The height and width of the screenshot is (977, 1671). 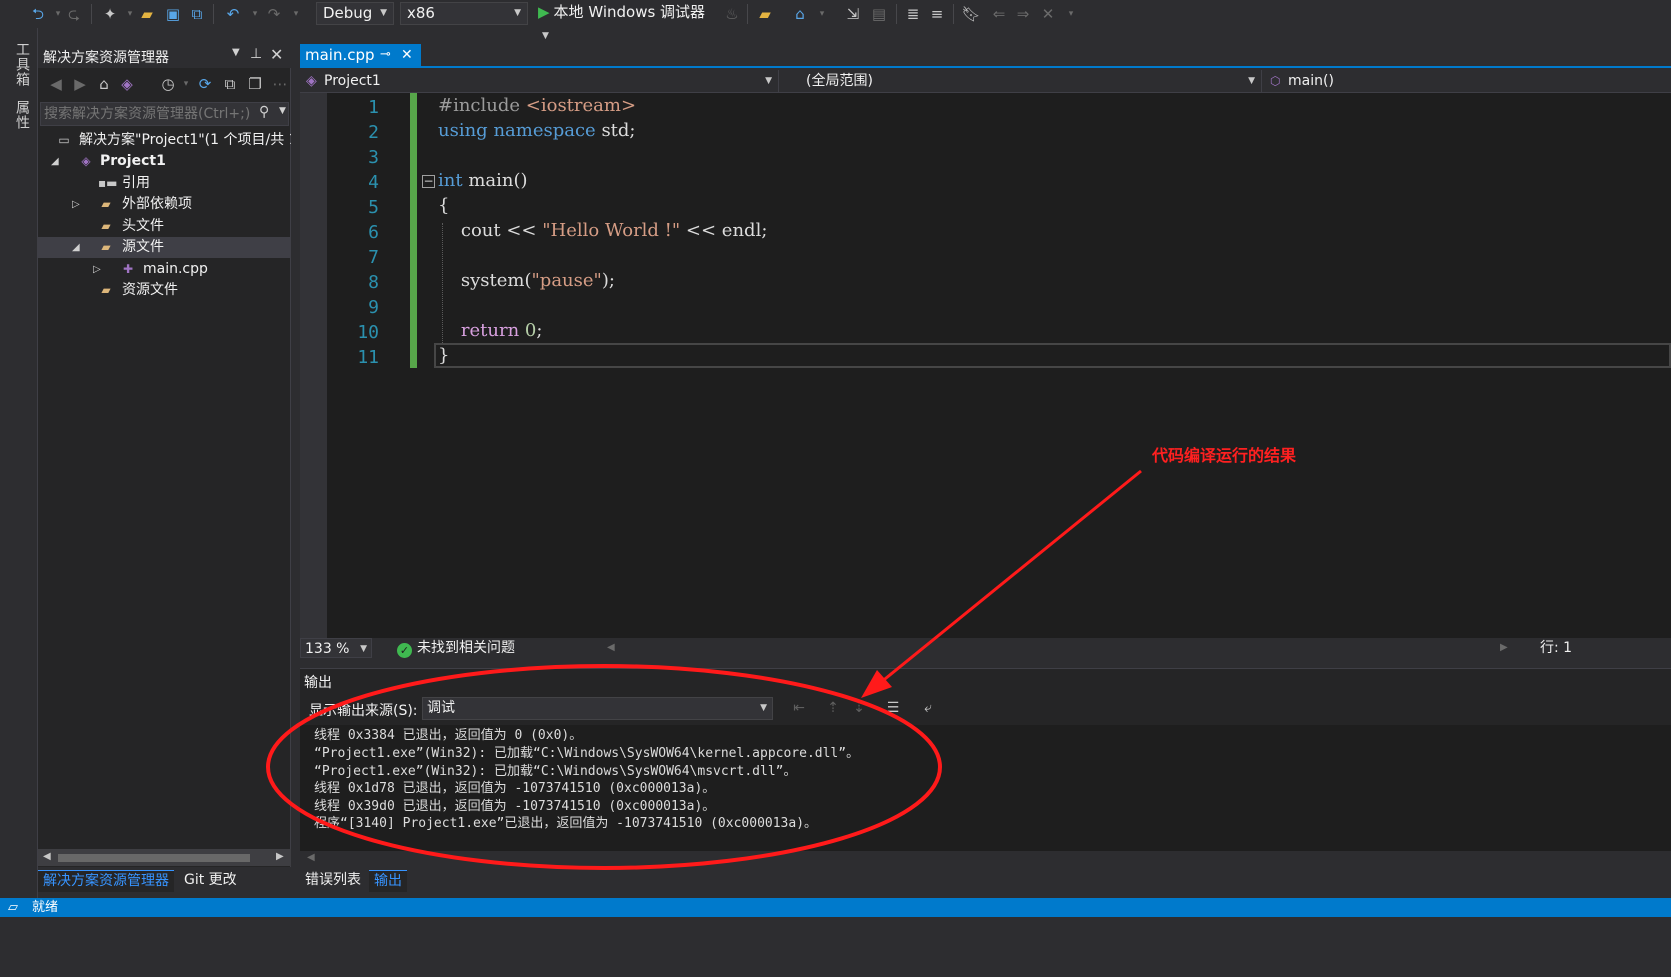 I want to click on solution-search-input, so click(x=146, y=114).